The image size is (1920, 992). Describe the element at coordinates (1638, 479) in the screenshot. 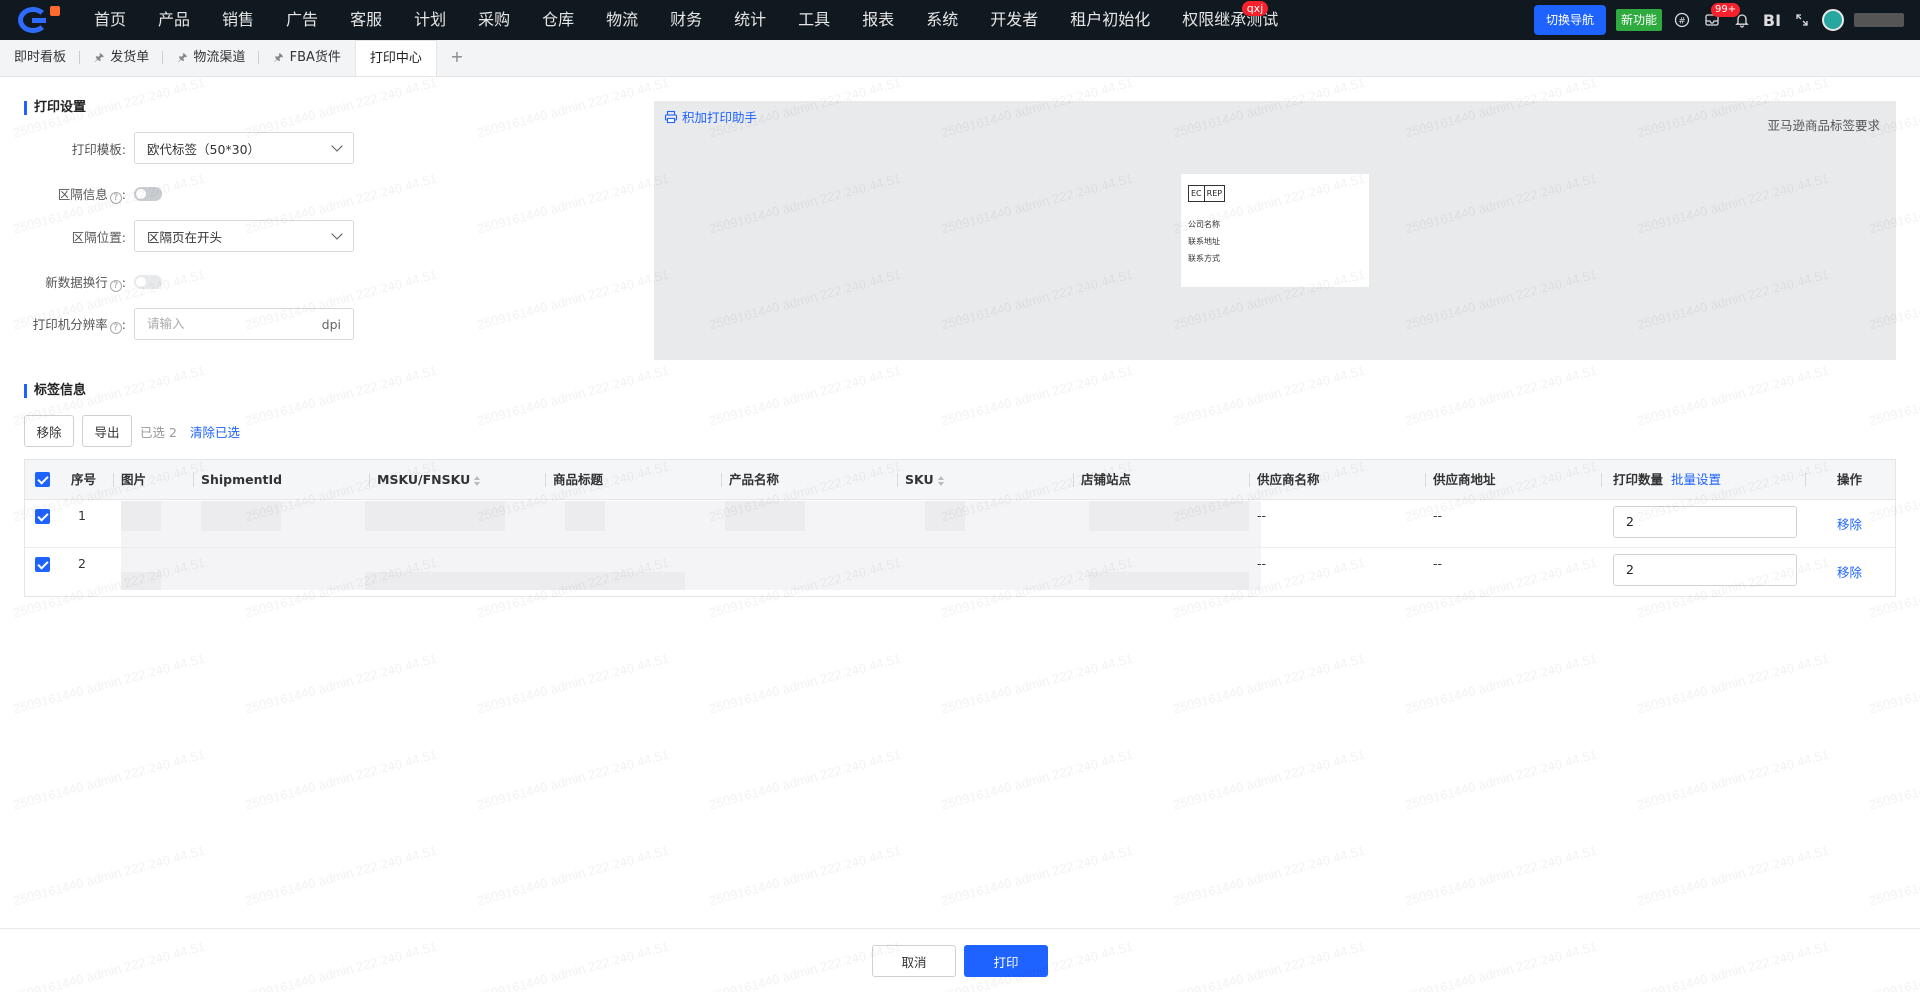

I see `col-print-qty-label: 打印数量` at that location.